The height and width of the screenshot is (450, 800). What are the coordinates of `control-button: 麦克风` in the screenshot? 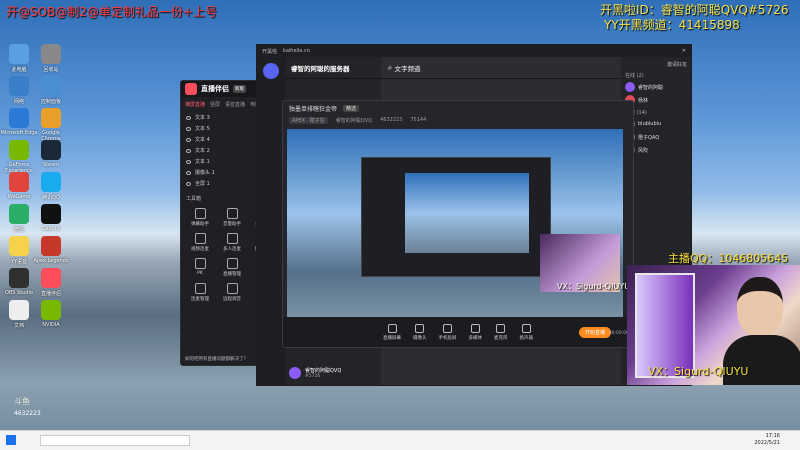 It's located at (501, 332).